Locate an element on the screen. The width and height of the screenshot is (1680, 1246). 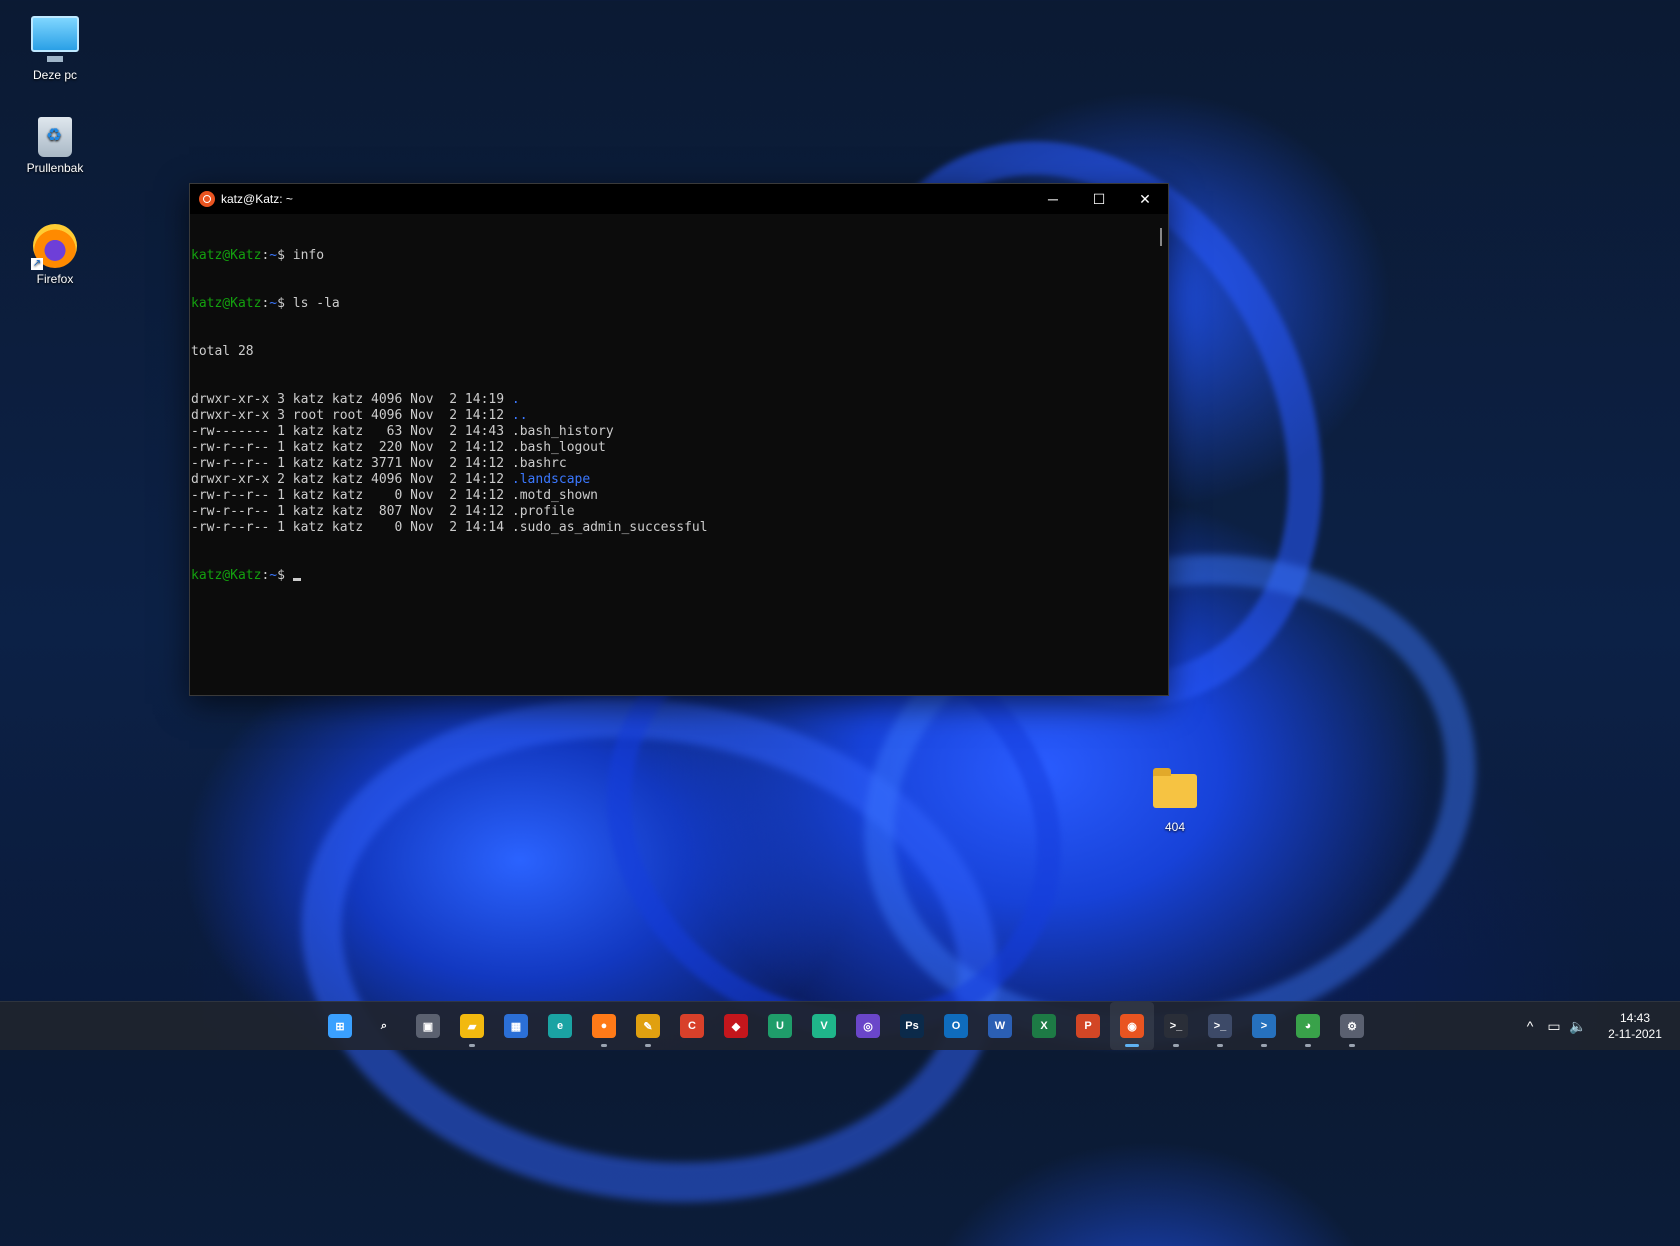
outlook-icon: O is located at coordinates (956, 1026).